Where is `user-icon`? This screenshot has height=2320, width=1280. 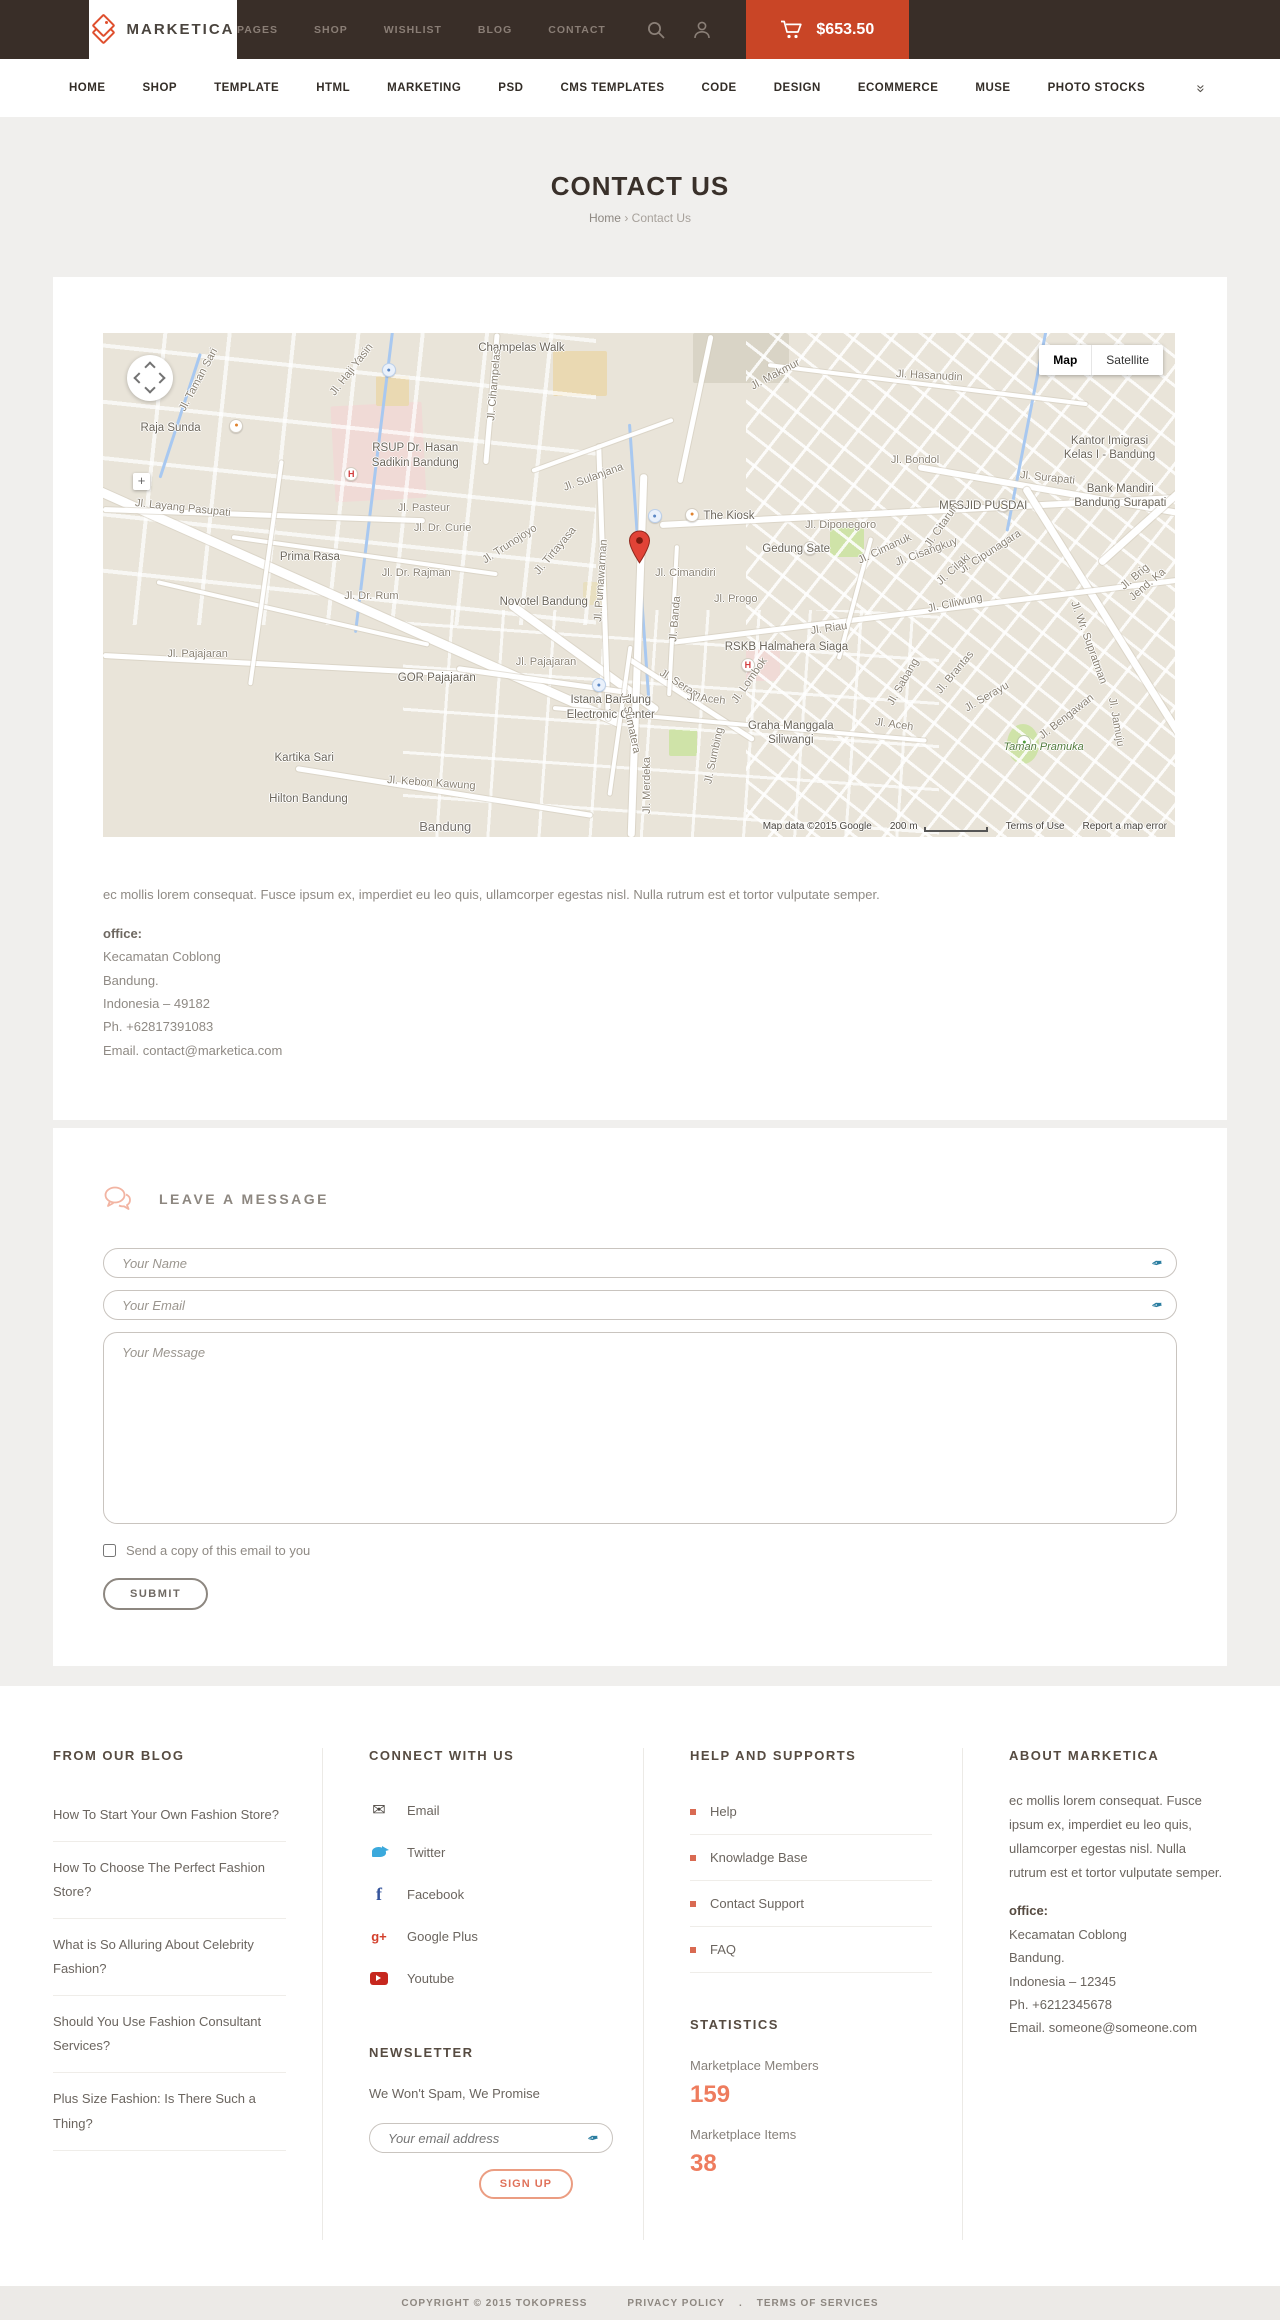 user-icon is located at coordinates (702, 30).